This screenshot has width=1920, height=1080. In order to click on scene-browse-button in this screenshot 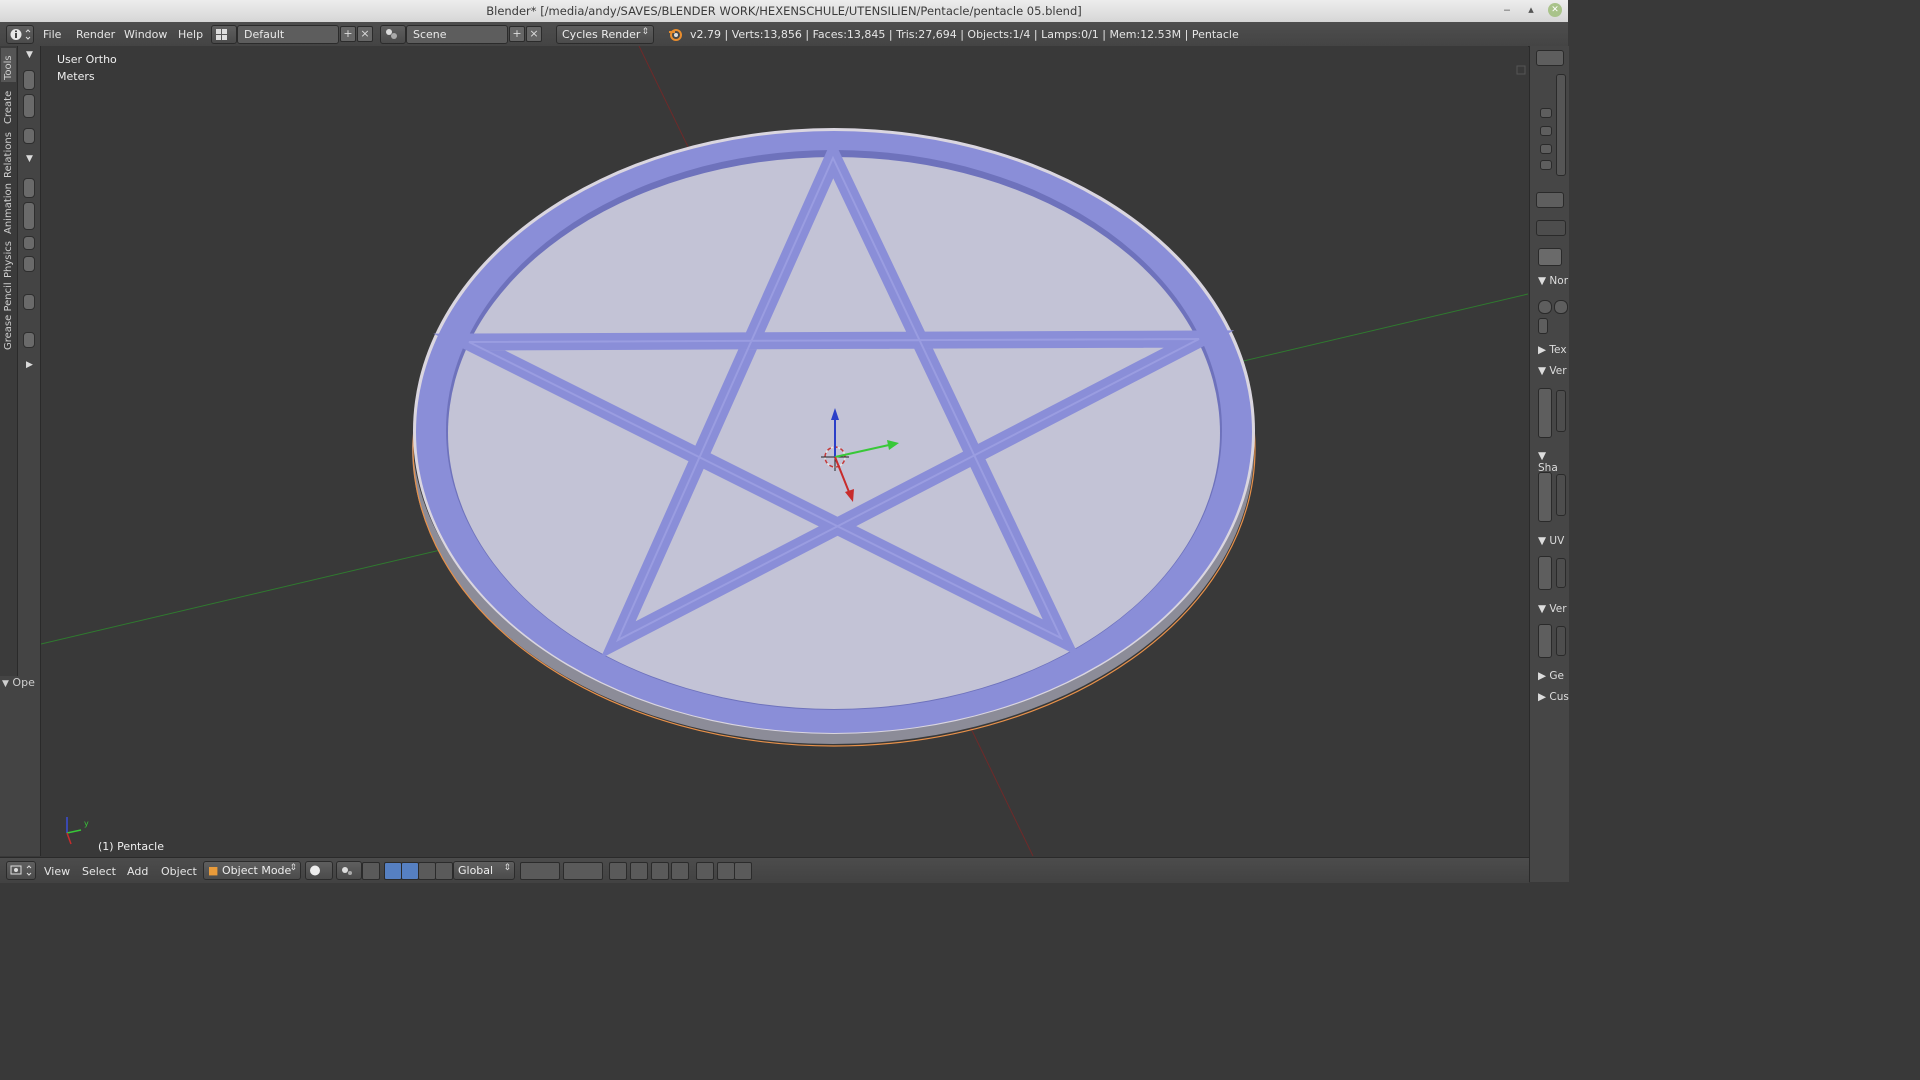, I will do `click(393, 34)`.